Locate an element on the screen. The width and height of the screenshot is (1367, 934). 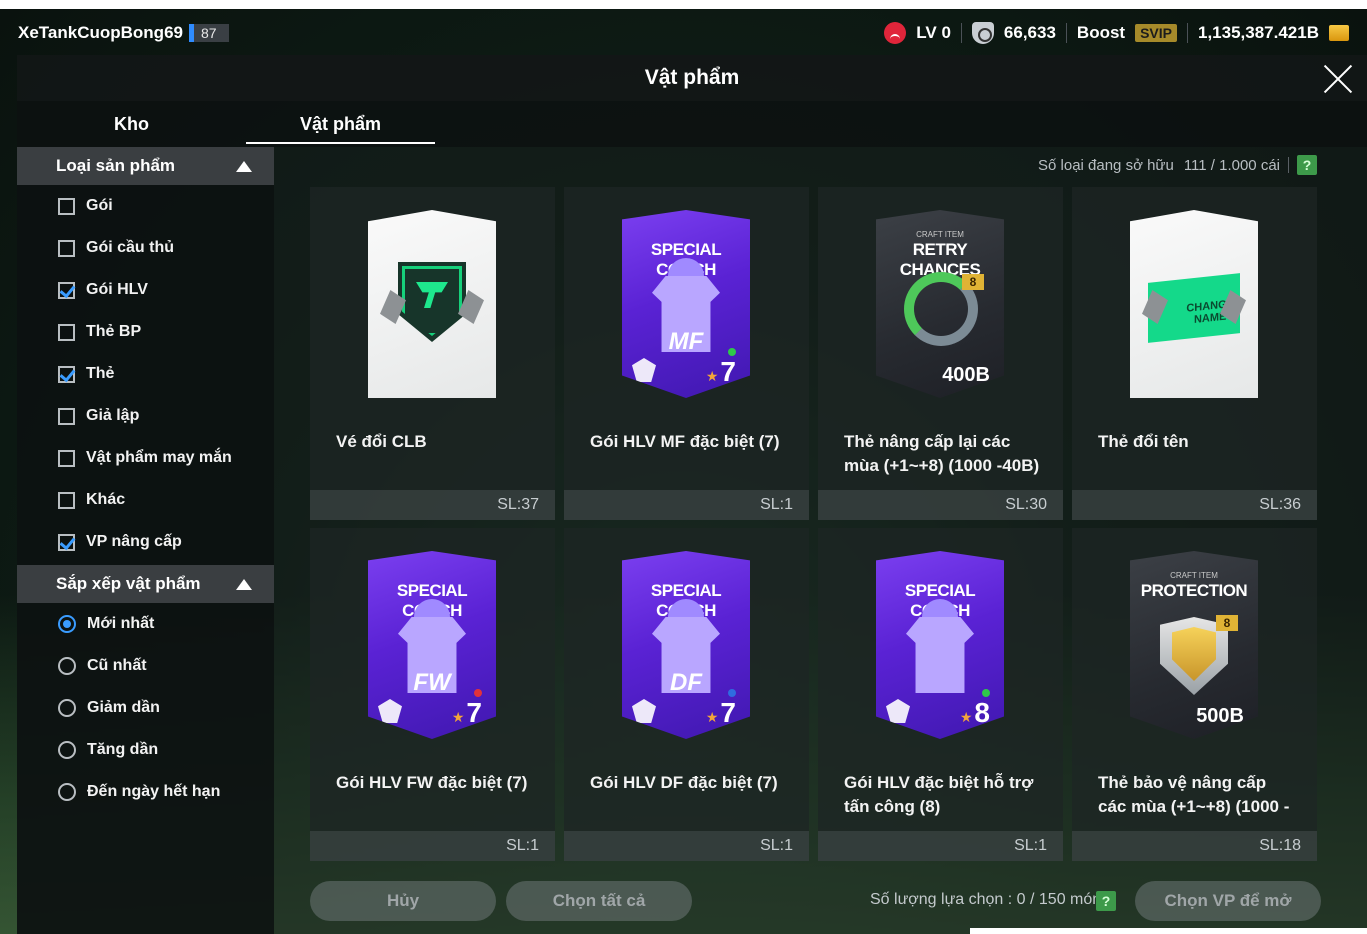
item-card-image: CRAFT ITEM PROTECTION 8 500B MAX is located at coordinates (1194, 645).